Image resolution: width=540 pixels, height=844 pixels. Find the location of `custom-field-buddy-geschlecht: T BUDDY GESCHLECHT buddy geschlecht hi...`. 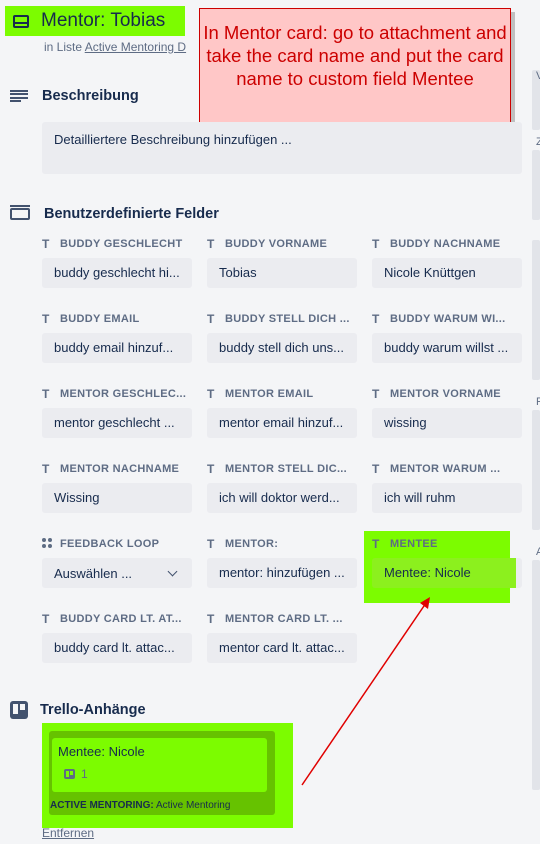

custom-field-buddy-geschlecht: T BUDDY GESCHLECHT buddy geschlecht hi... is located at coordinates (117, 262).